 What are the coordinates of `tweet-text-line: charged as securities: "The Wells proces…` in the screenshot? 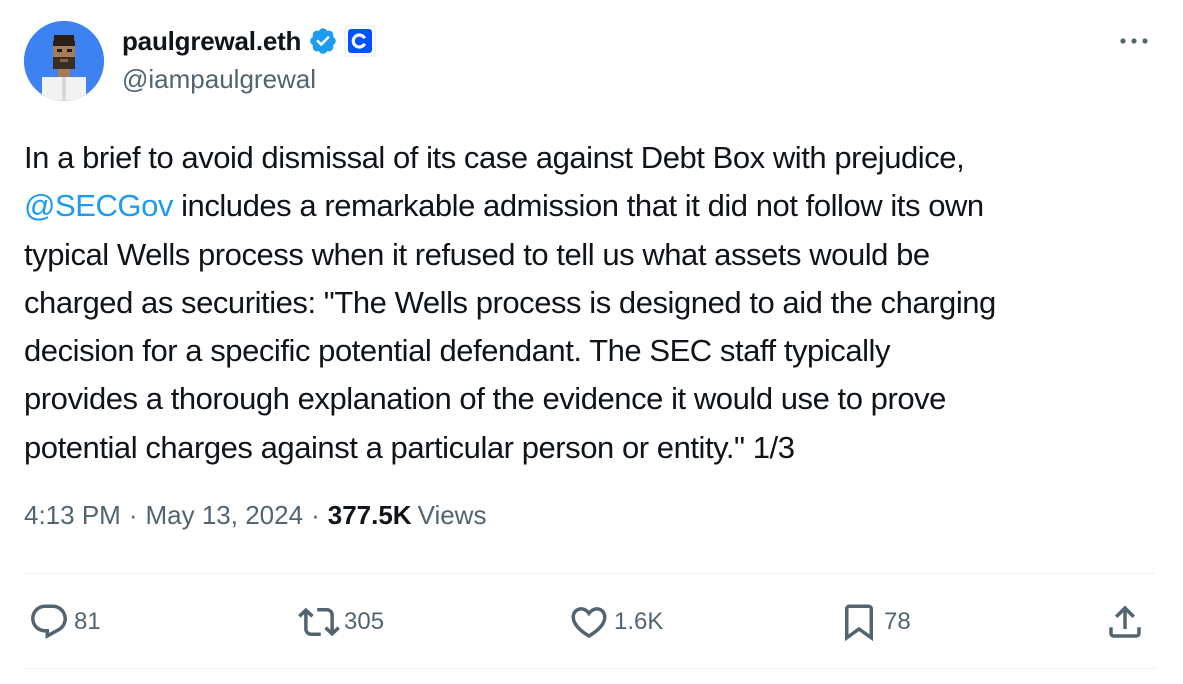 It's located at (510, 302).